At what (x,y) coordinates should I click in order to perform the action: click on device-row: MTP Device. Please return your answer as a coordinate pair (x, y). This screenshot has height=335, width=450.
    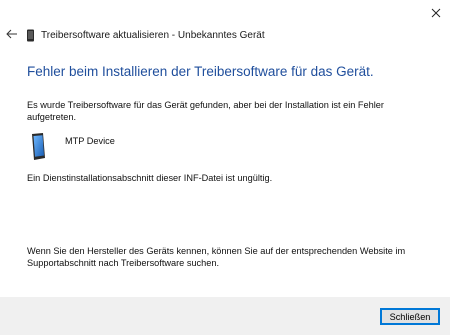
    Looking at the image, I should click on (72, 147).